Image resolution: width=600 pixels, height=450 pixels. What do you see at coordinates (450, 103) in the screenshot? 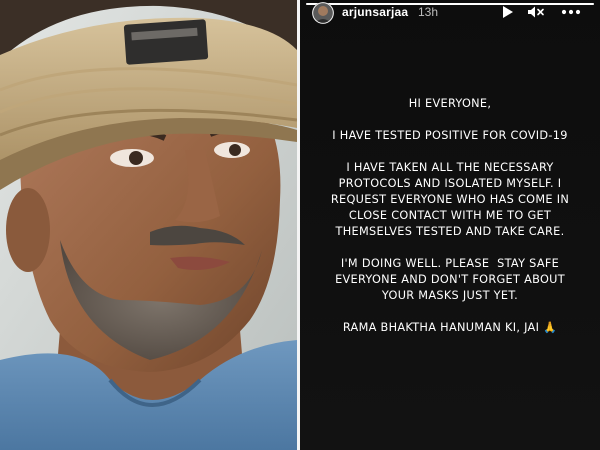
I see `message-greeting: HI EVERYONE,` at bounding box center [450, 103].